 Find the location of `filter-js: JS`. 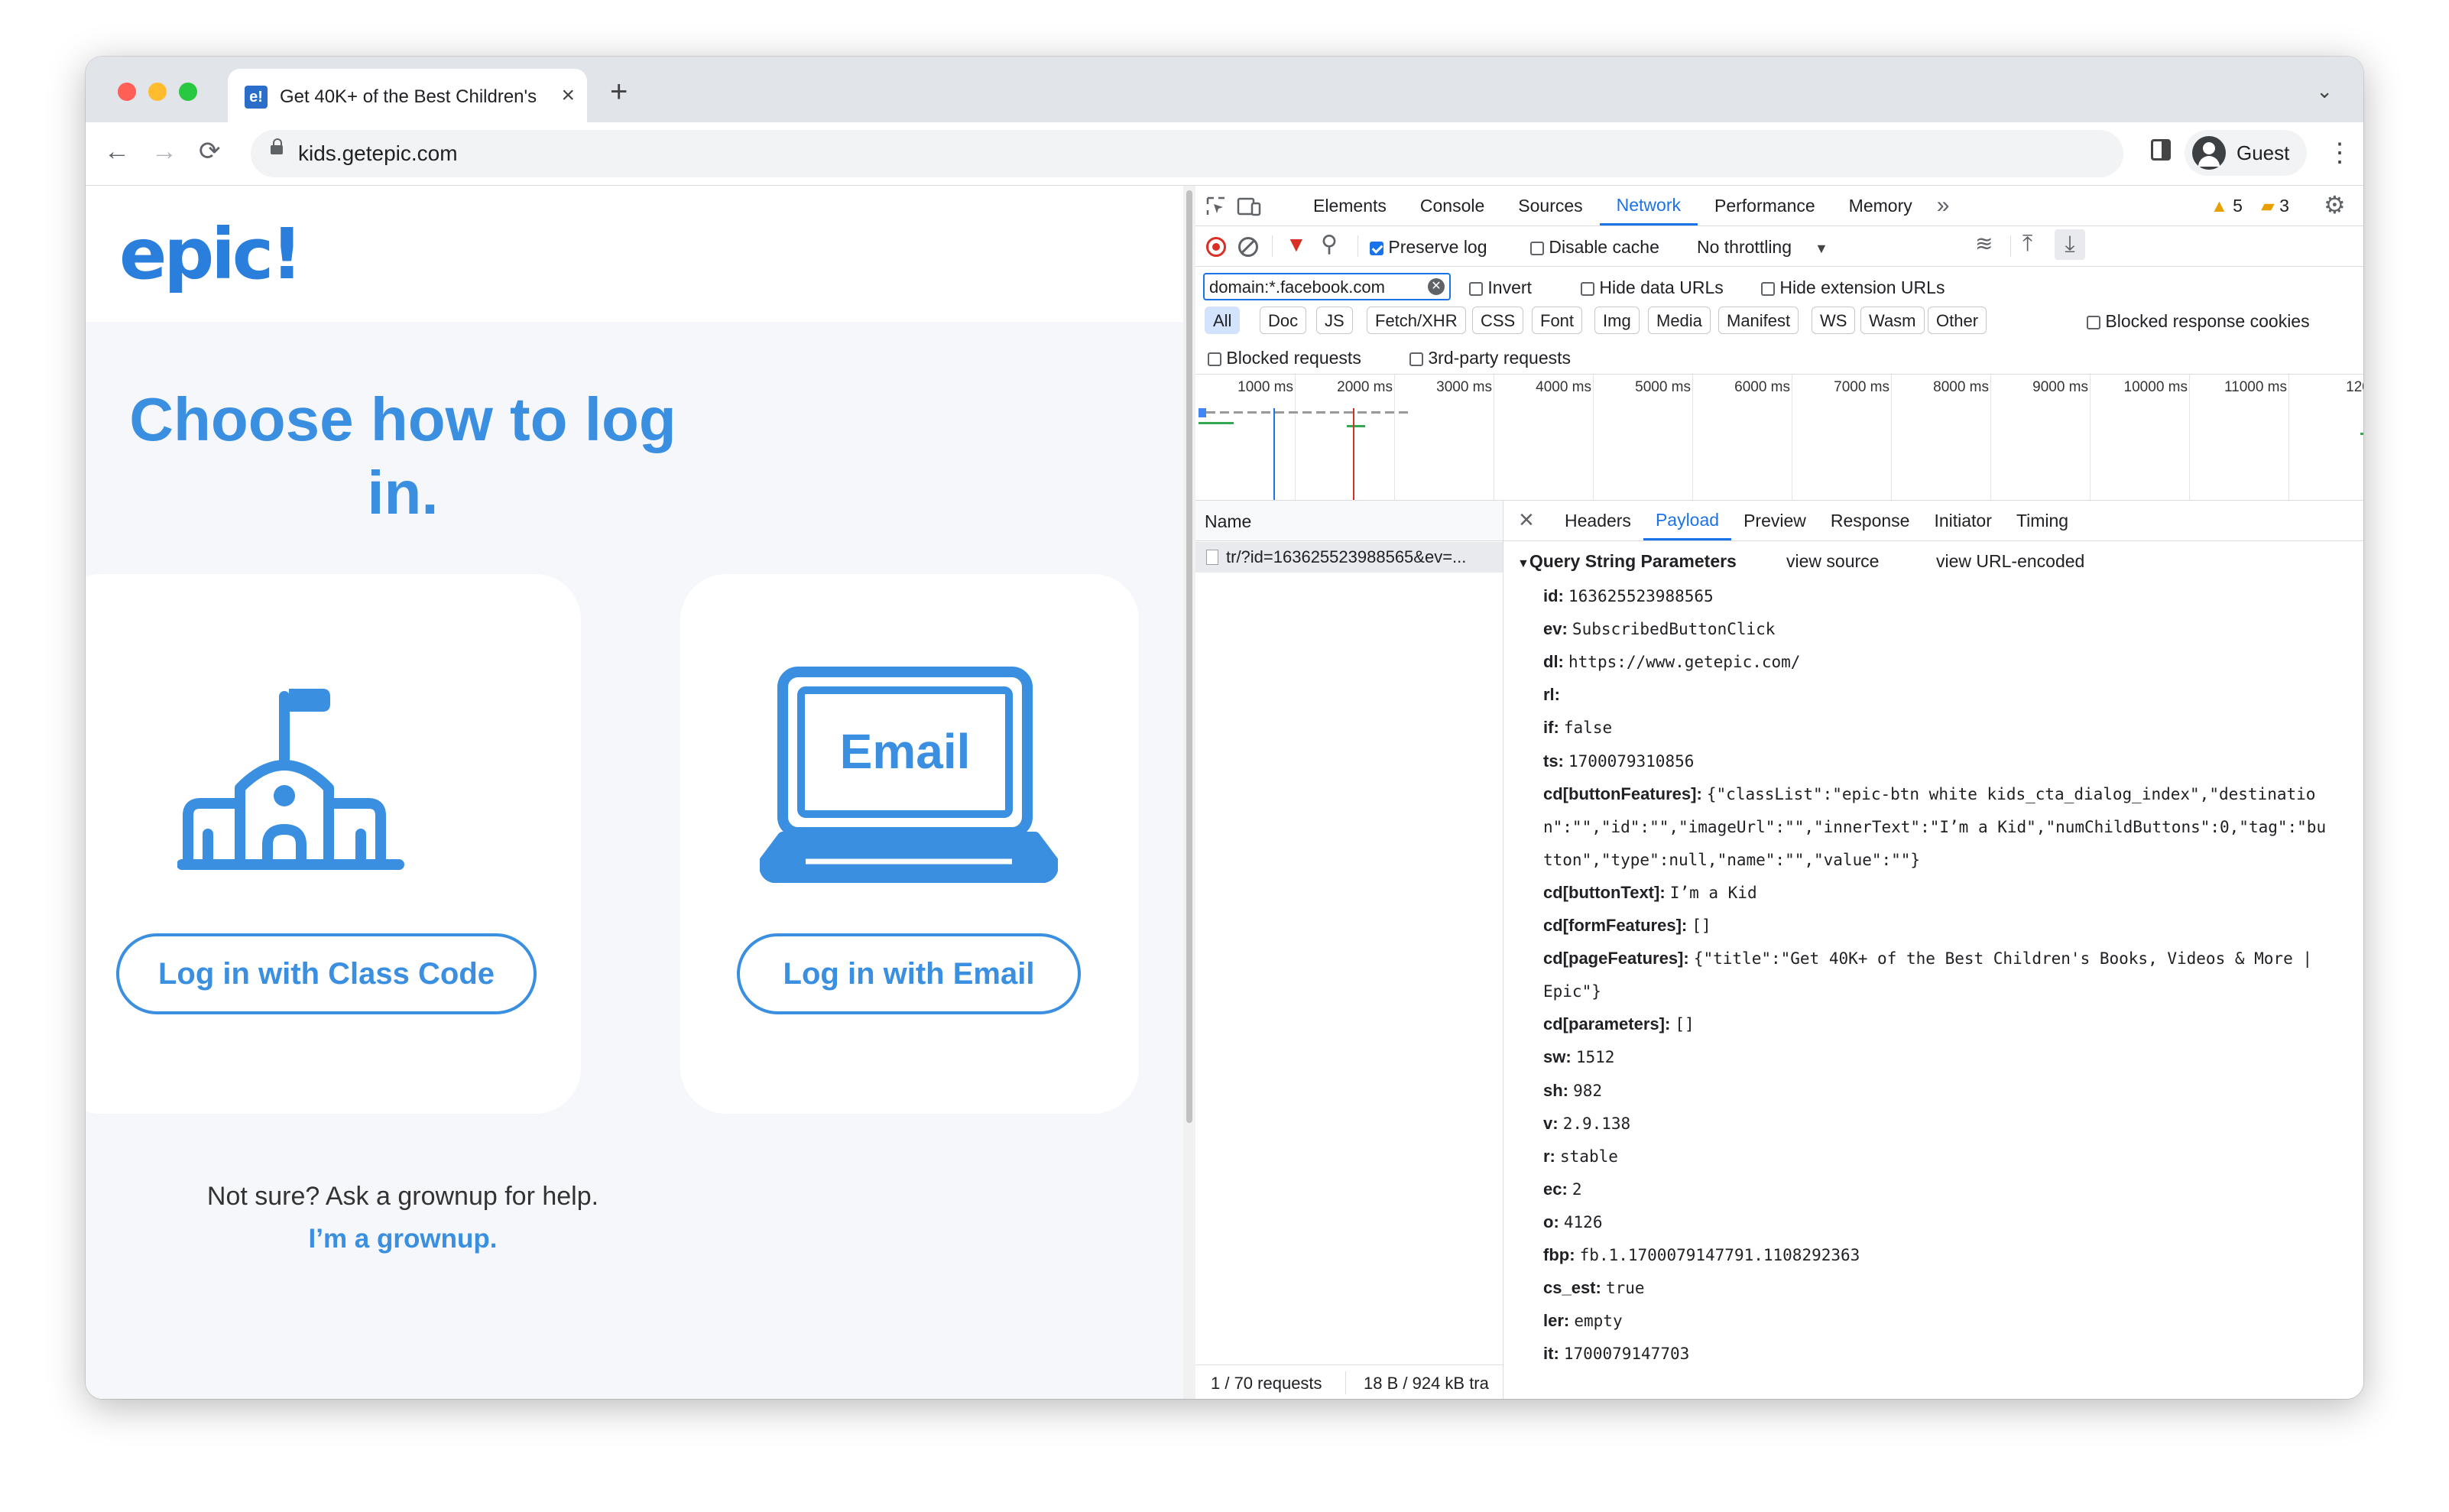

filter-js: JS is located at coordinates (1334, 320).